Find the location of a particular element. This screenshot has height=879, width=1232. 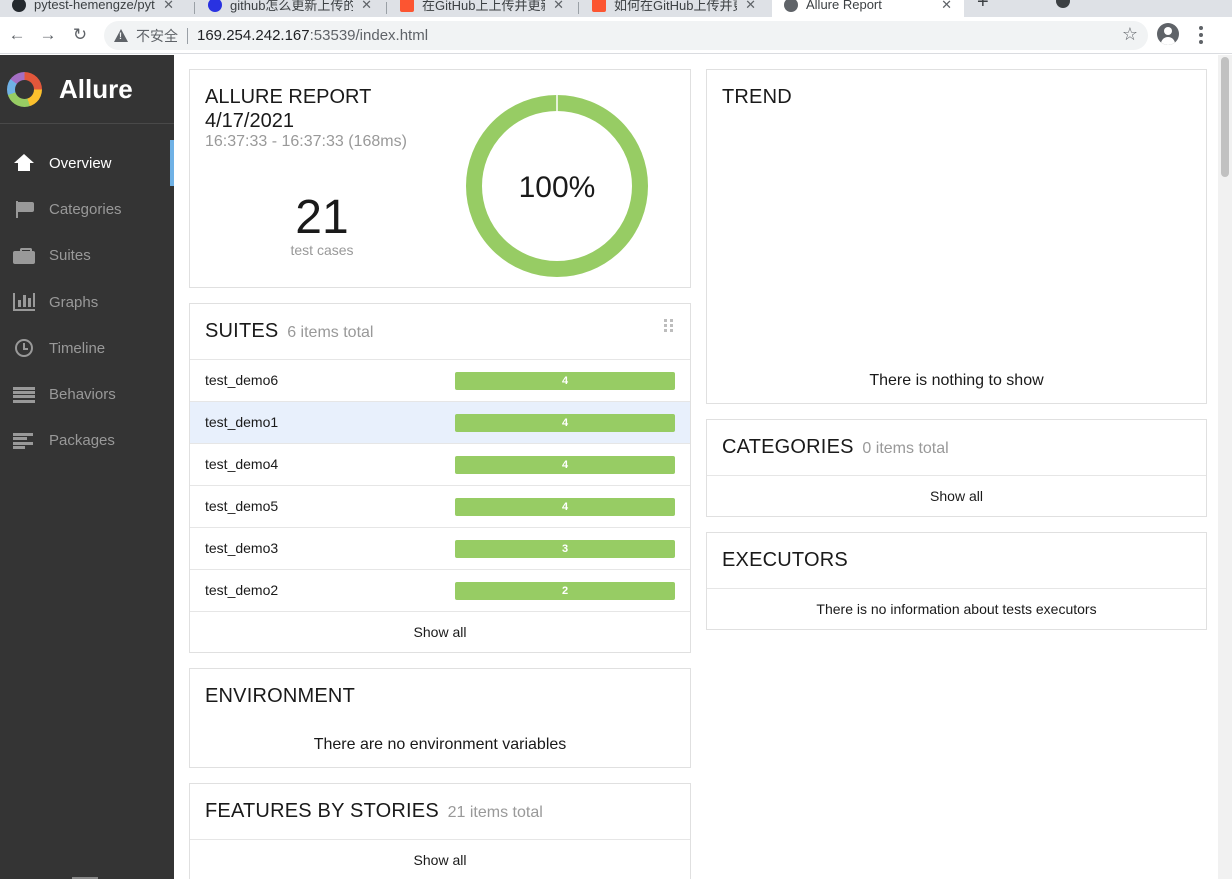

new-tab-button: + is located at coordinates (983, 7).